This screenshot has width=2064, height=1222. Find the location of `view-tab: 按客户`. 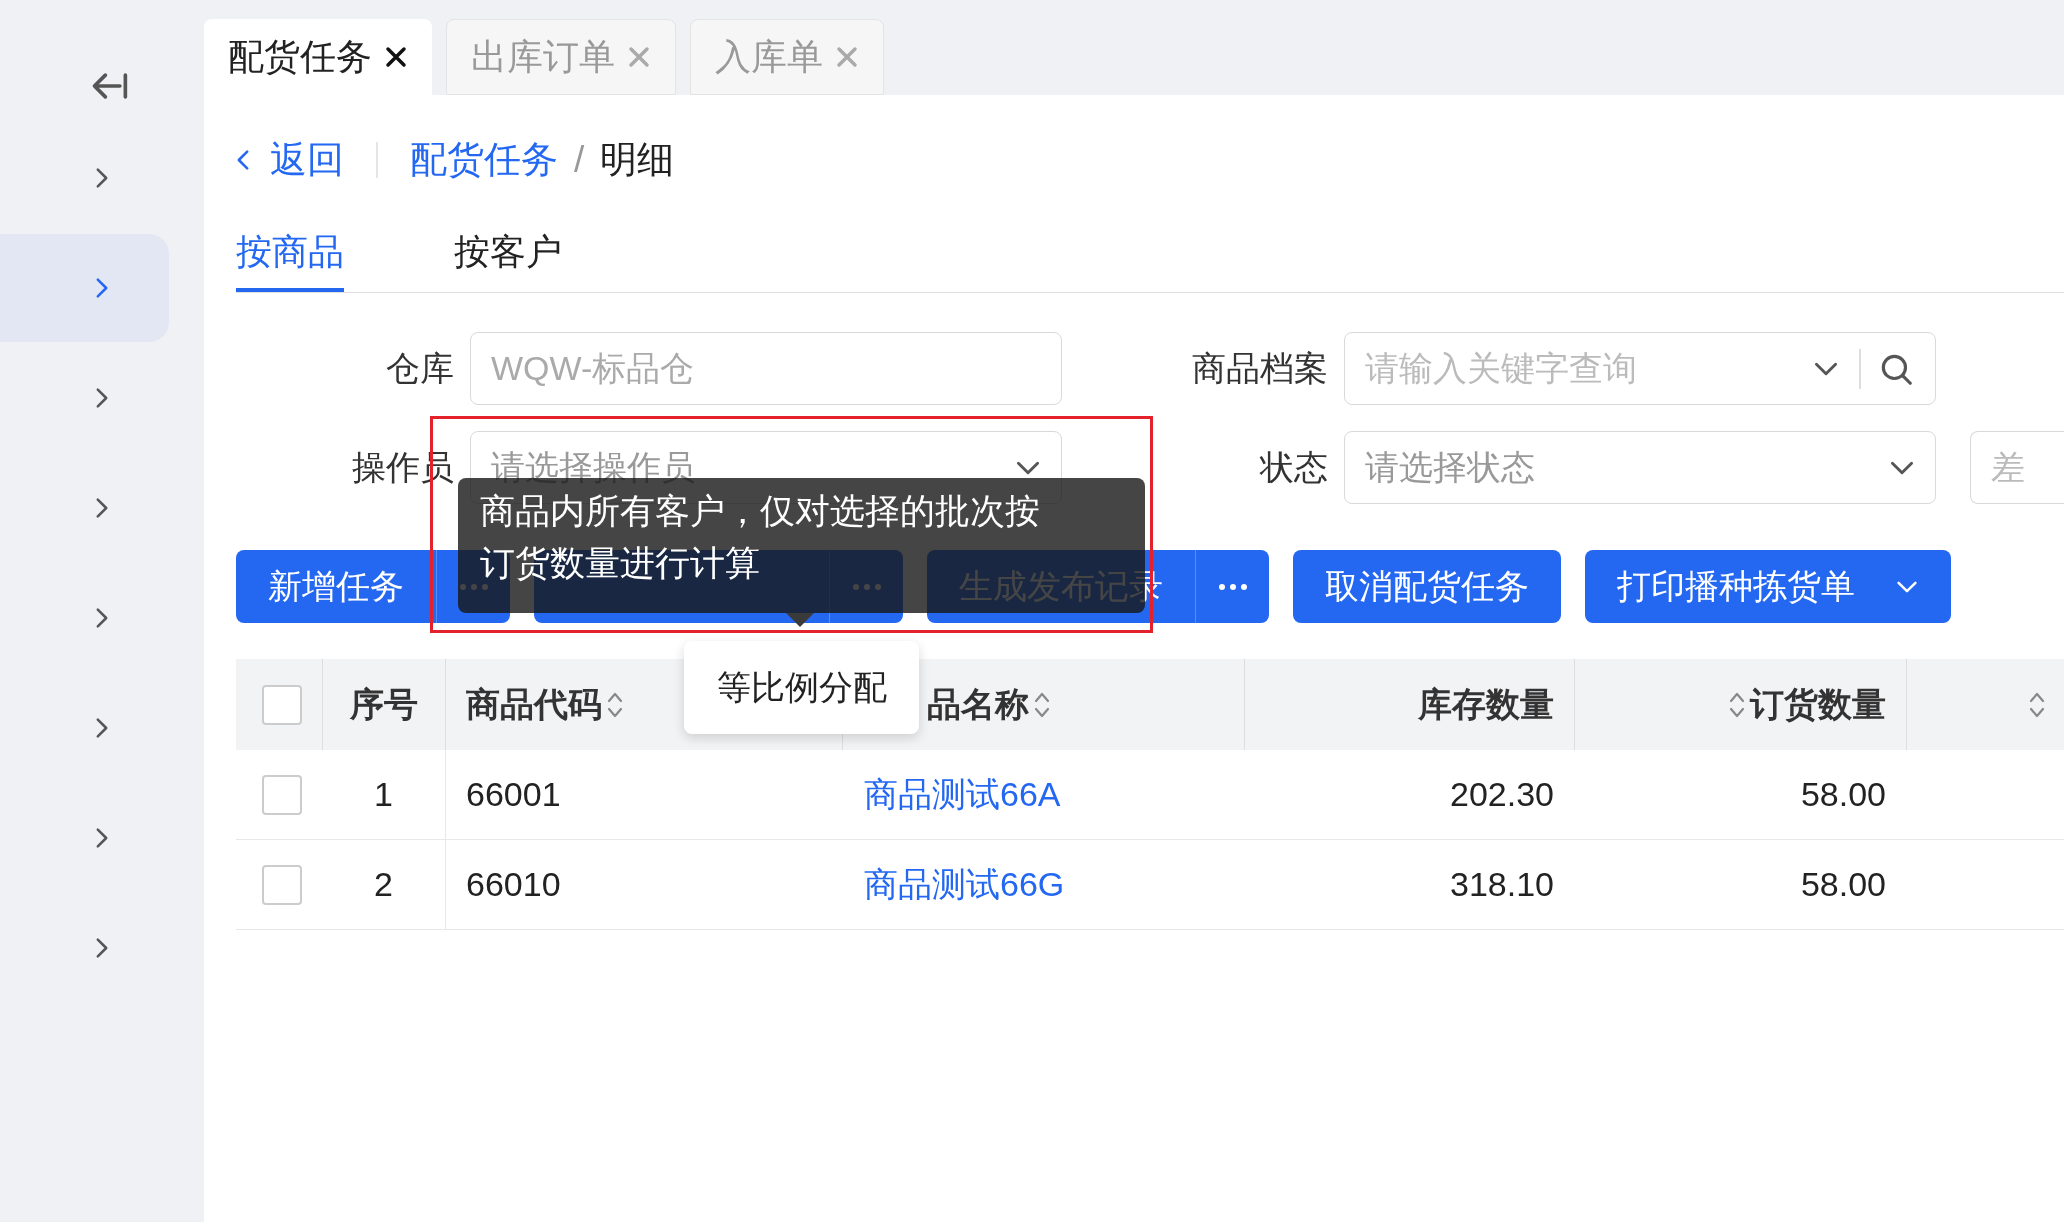

view-tab: 按客户 is located at coordinates (508, 258).